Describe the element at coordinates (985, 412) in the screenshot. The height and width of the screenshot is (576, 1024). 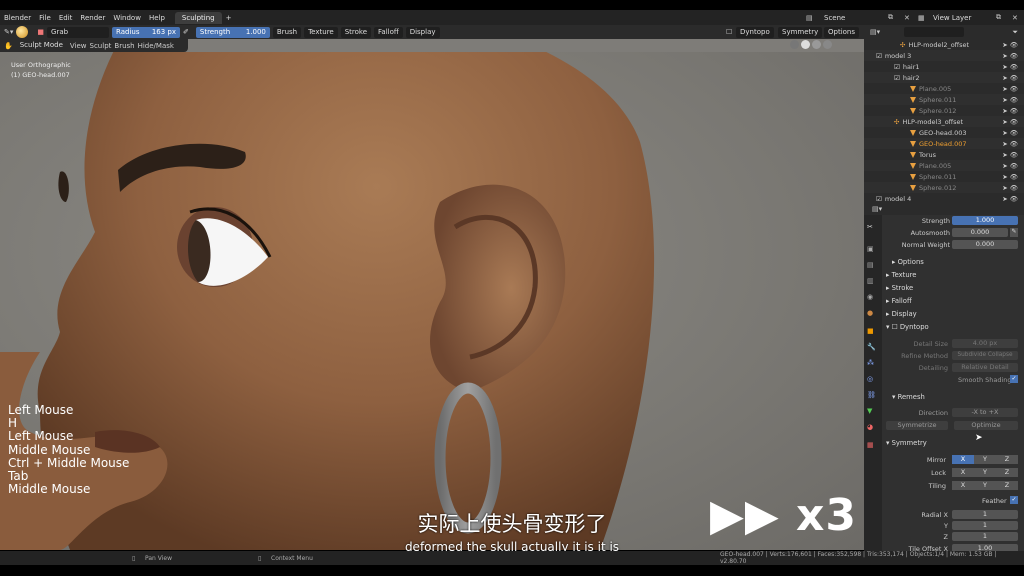
I see `direction-dropdown: -X to +X` at that location.